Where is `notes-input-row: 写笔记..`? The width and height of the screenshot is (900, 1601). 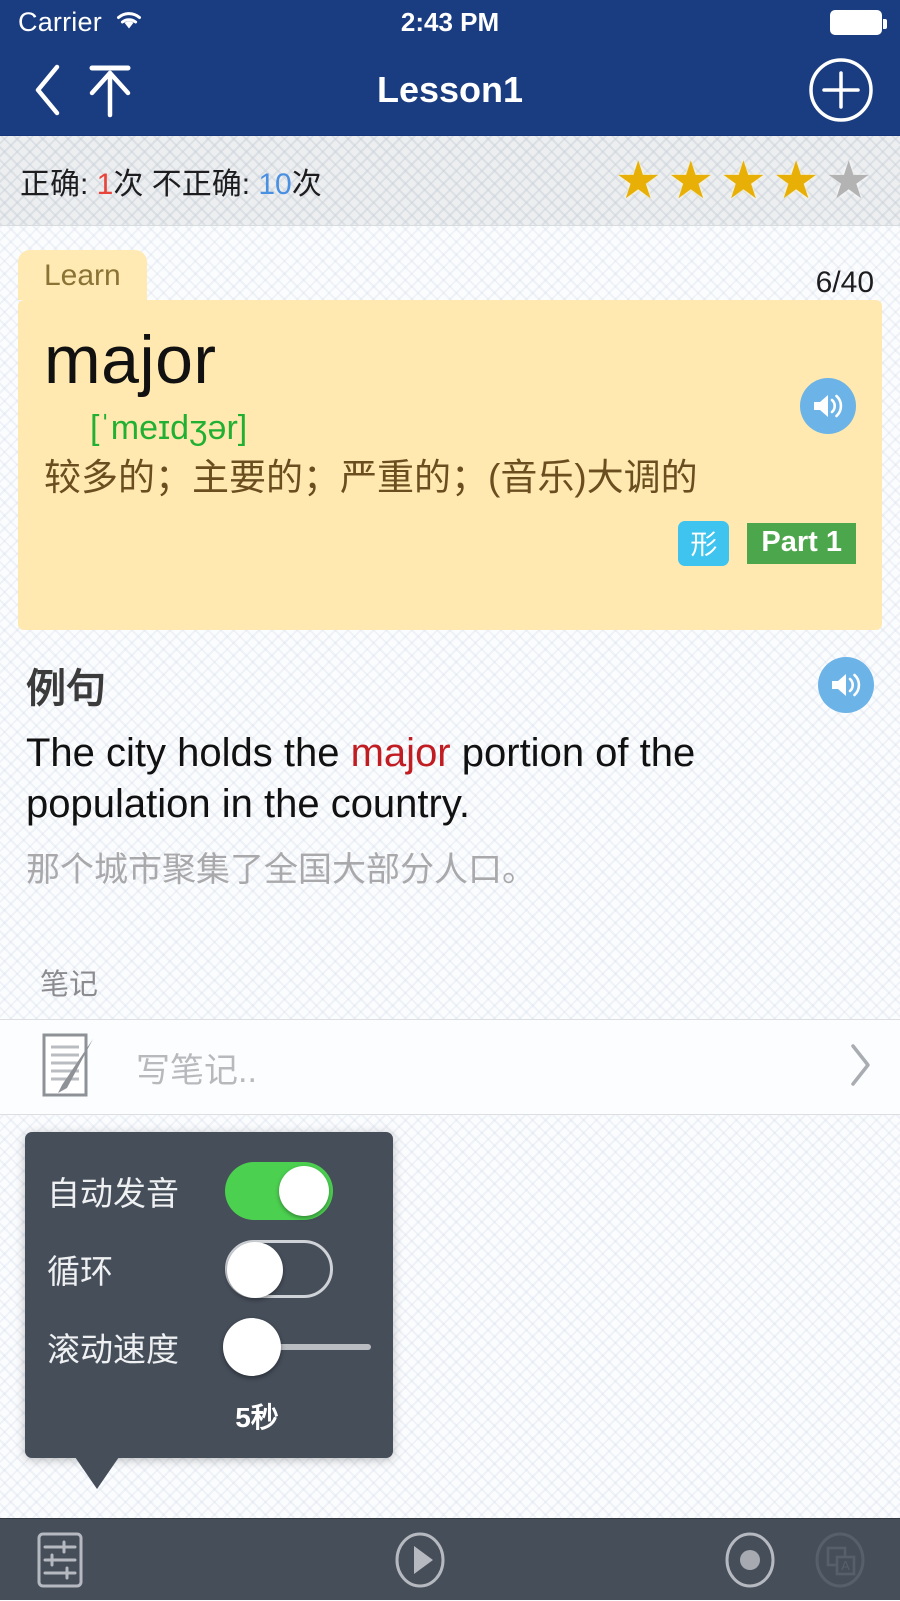 notes-input-row: 写笔记.. is located at coordinates (450, 1067).